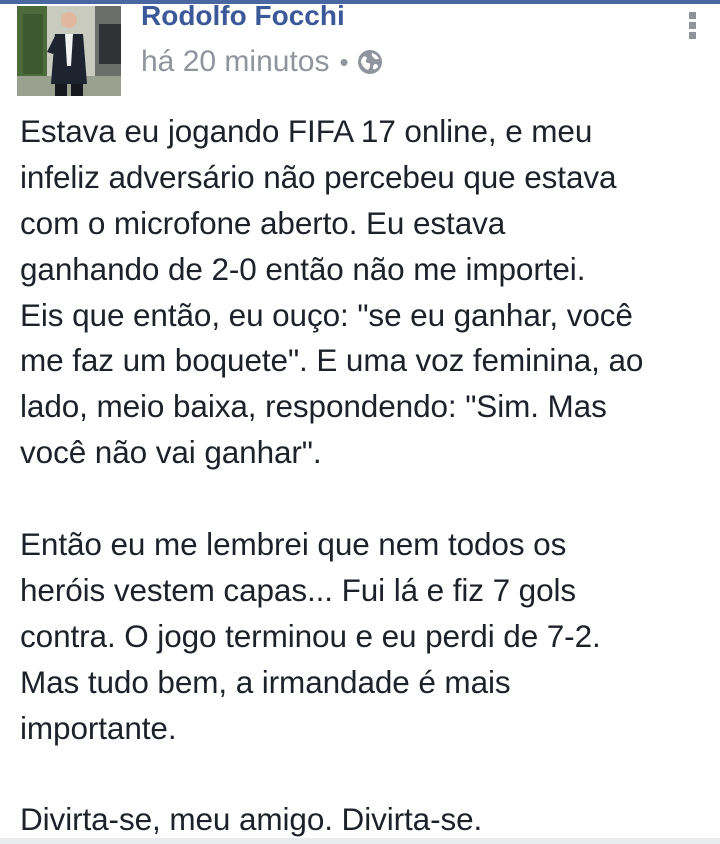  What do you see at coordinates (313, 406) in the screenshot?
I see `post-text-line: lado, meio baixa, respondendo: "Sim. Mas` at bounding box center [313, 406].